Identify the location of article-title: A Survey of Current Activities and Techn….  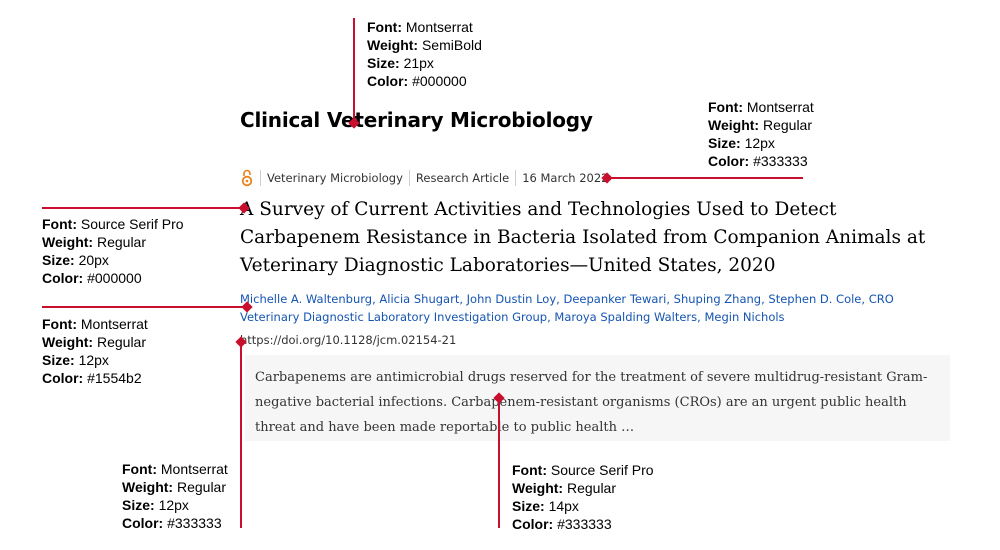
(590, 238).